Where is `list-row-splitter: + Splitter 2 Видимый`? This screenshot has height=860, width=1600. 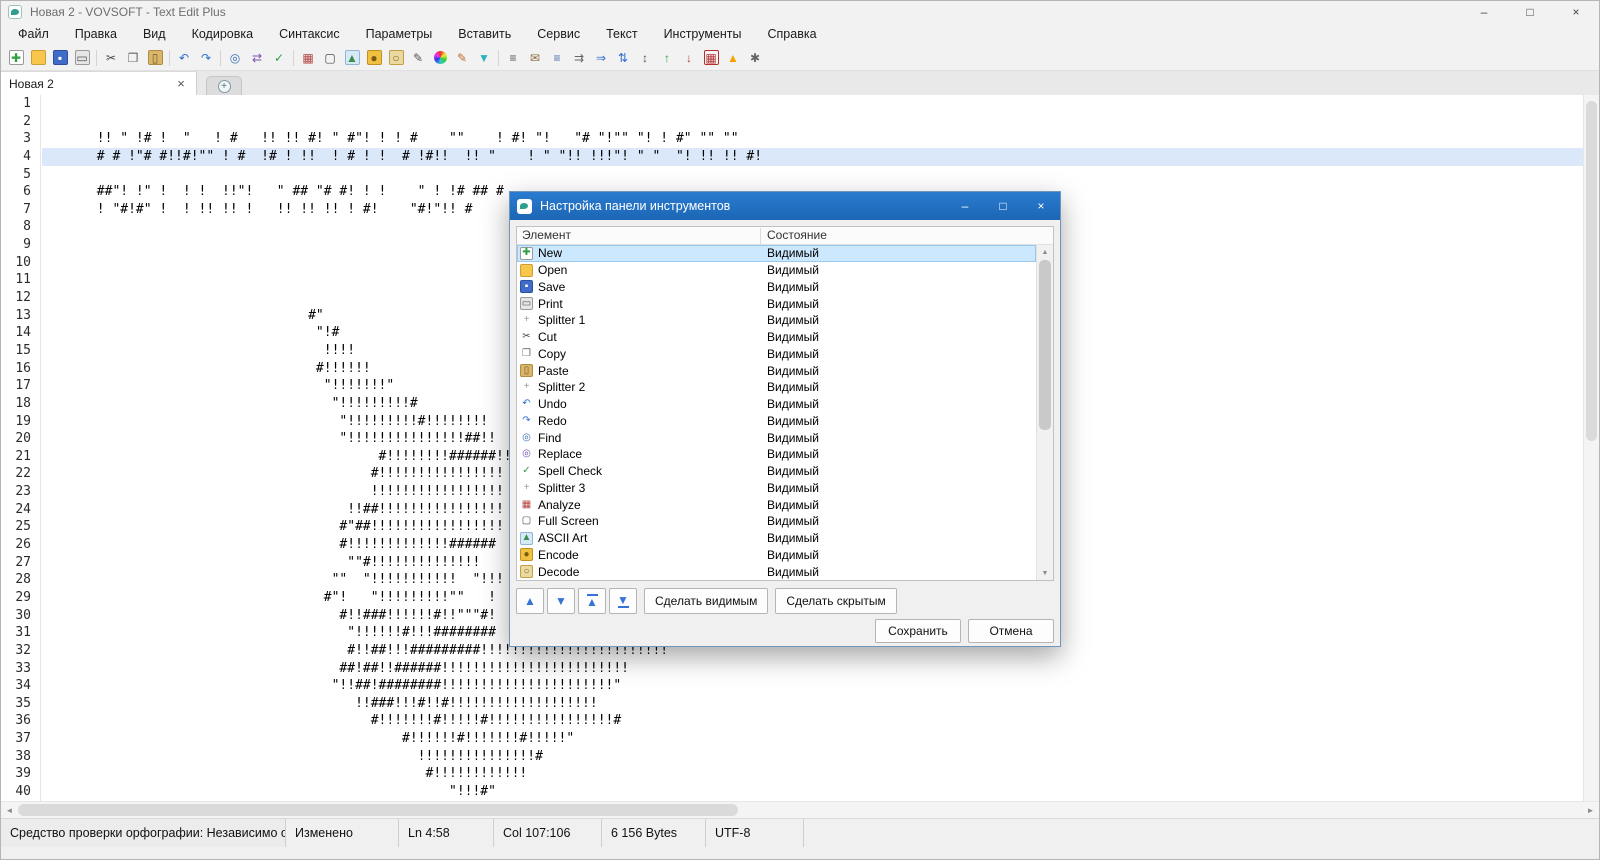 list-row-splitter: + Splitter 2 Видимый is located at coordinates (776, 387).